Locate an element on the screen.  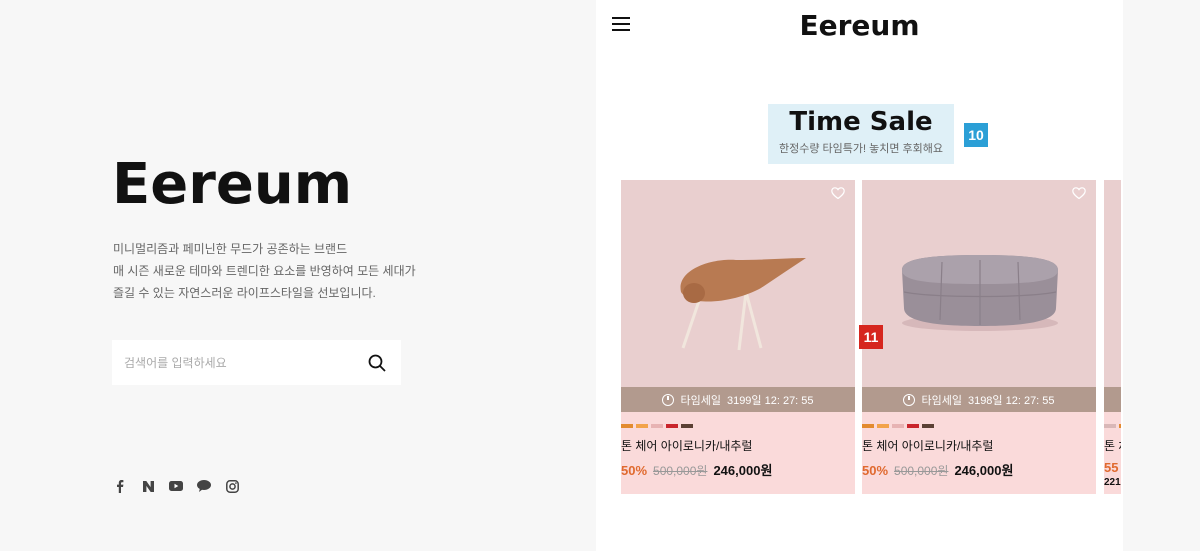
description-line: 매 시즌 새로운 테마와 트렌디한 요소를 반영하여 모든 세대가 is located at coordinates (264, 271).